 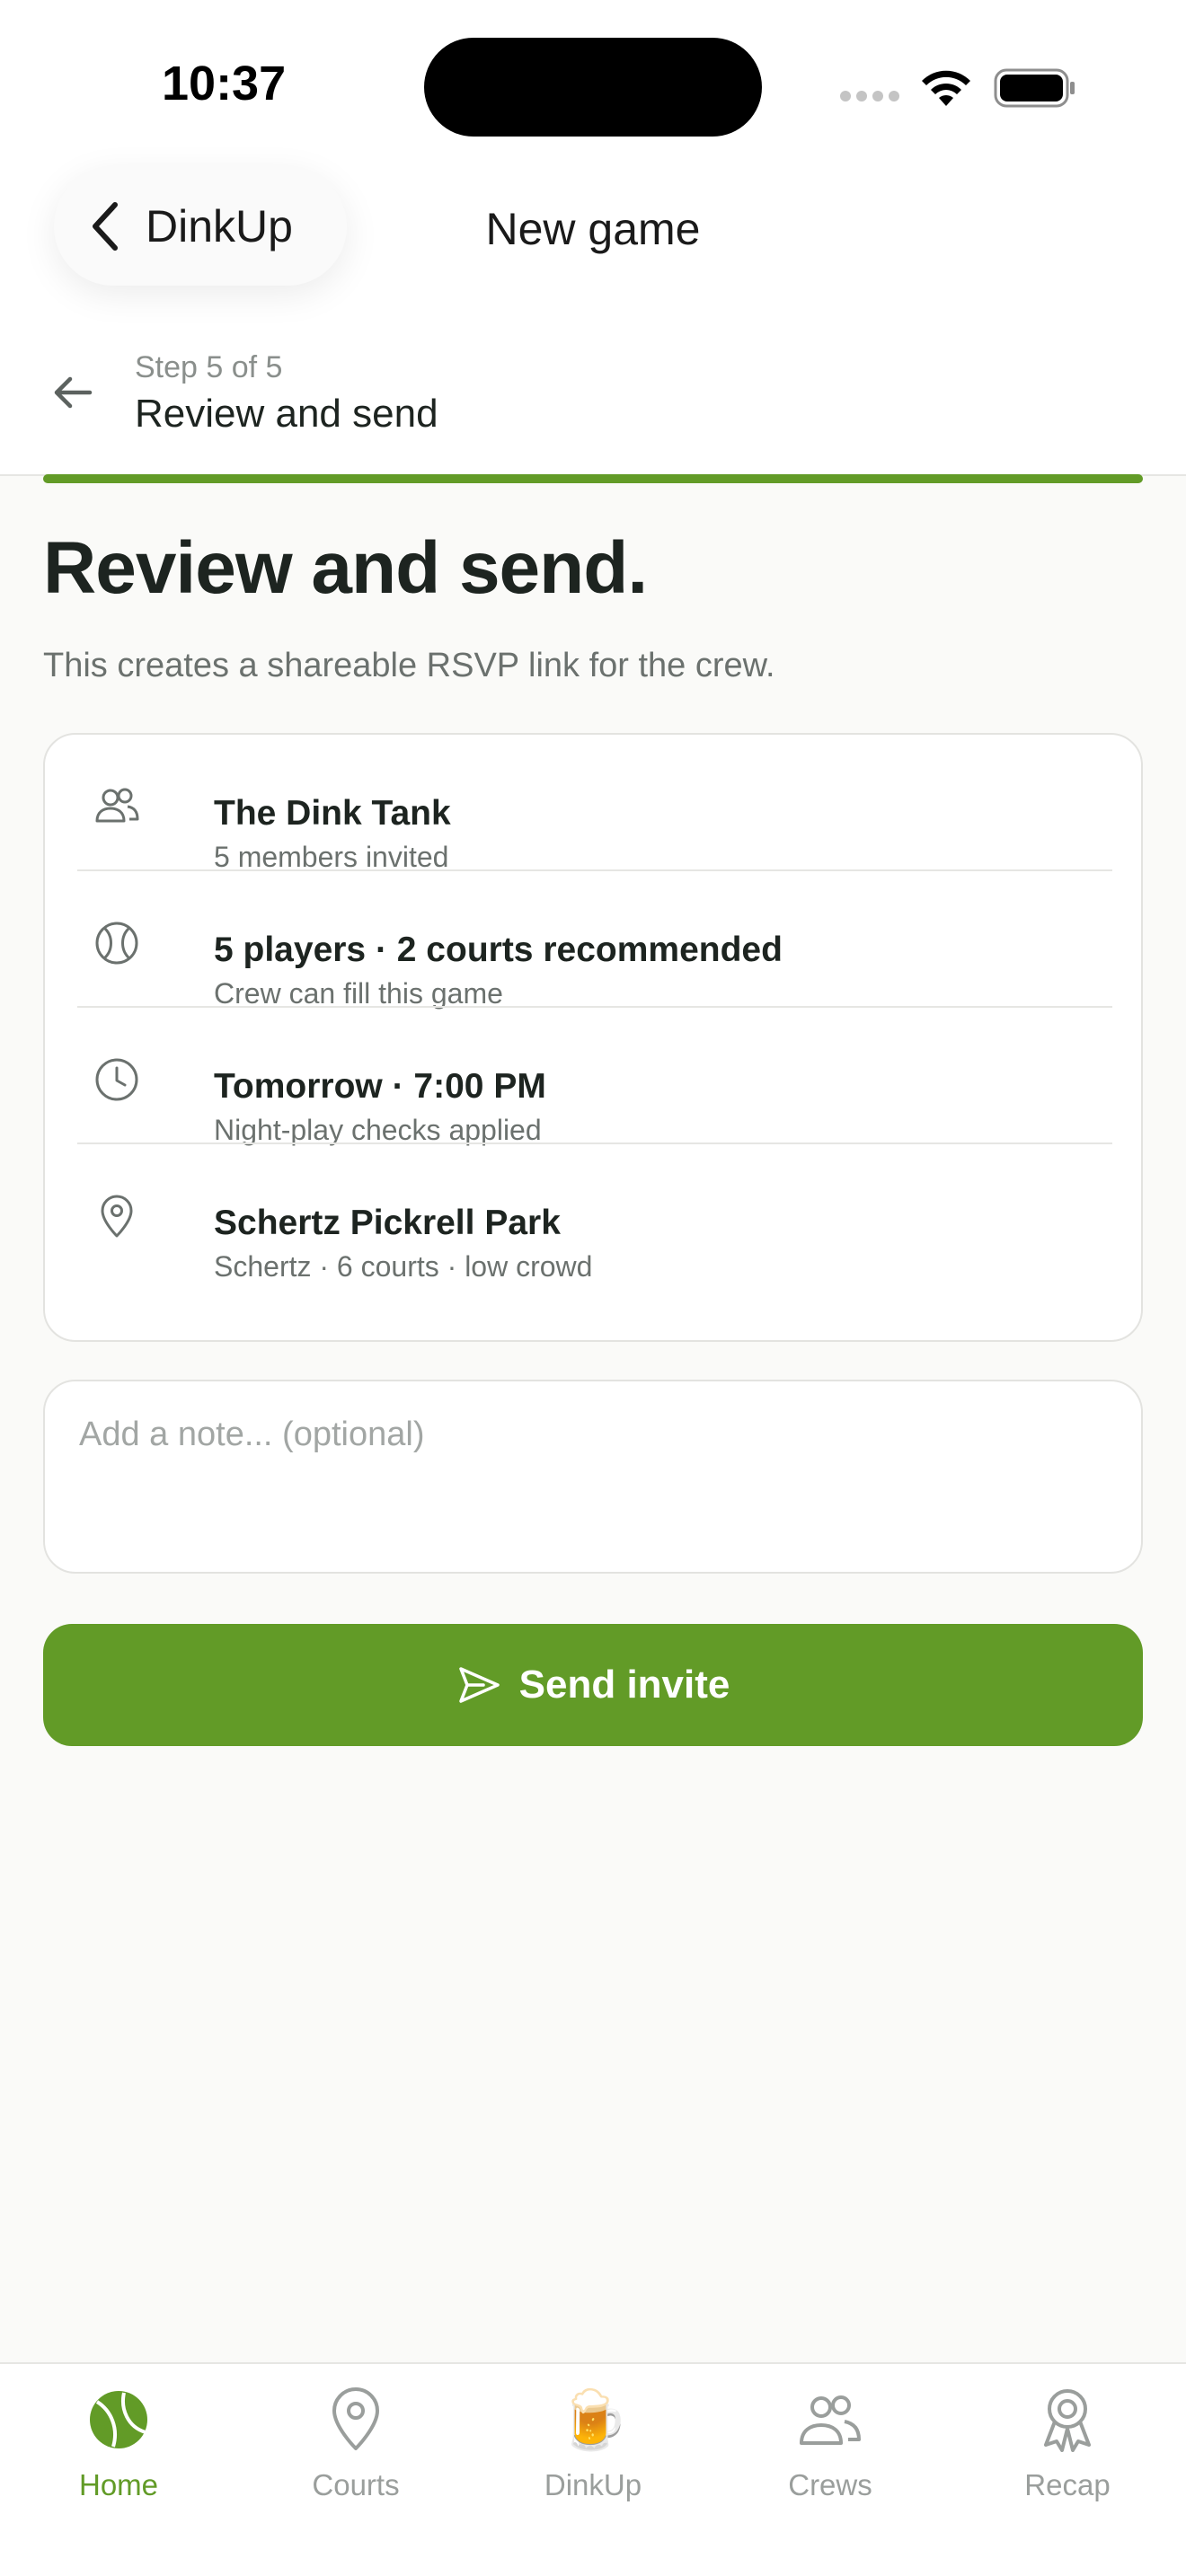 I want to click on status-bar: 10:37, so click(x=593, y=76).